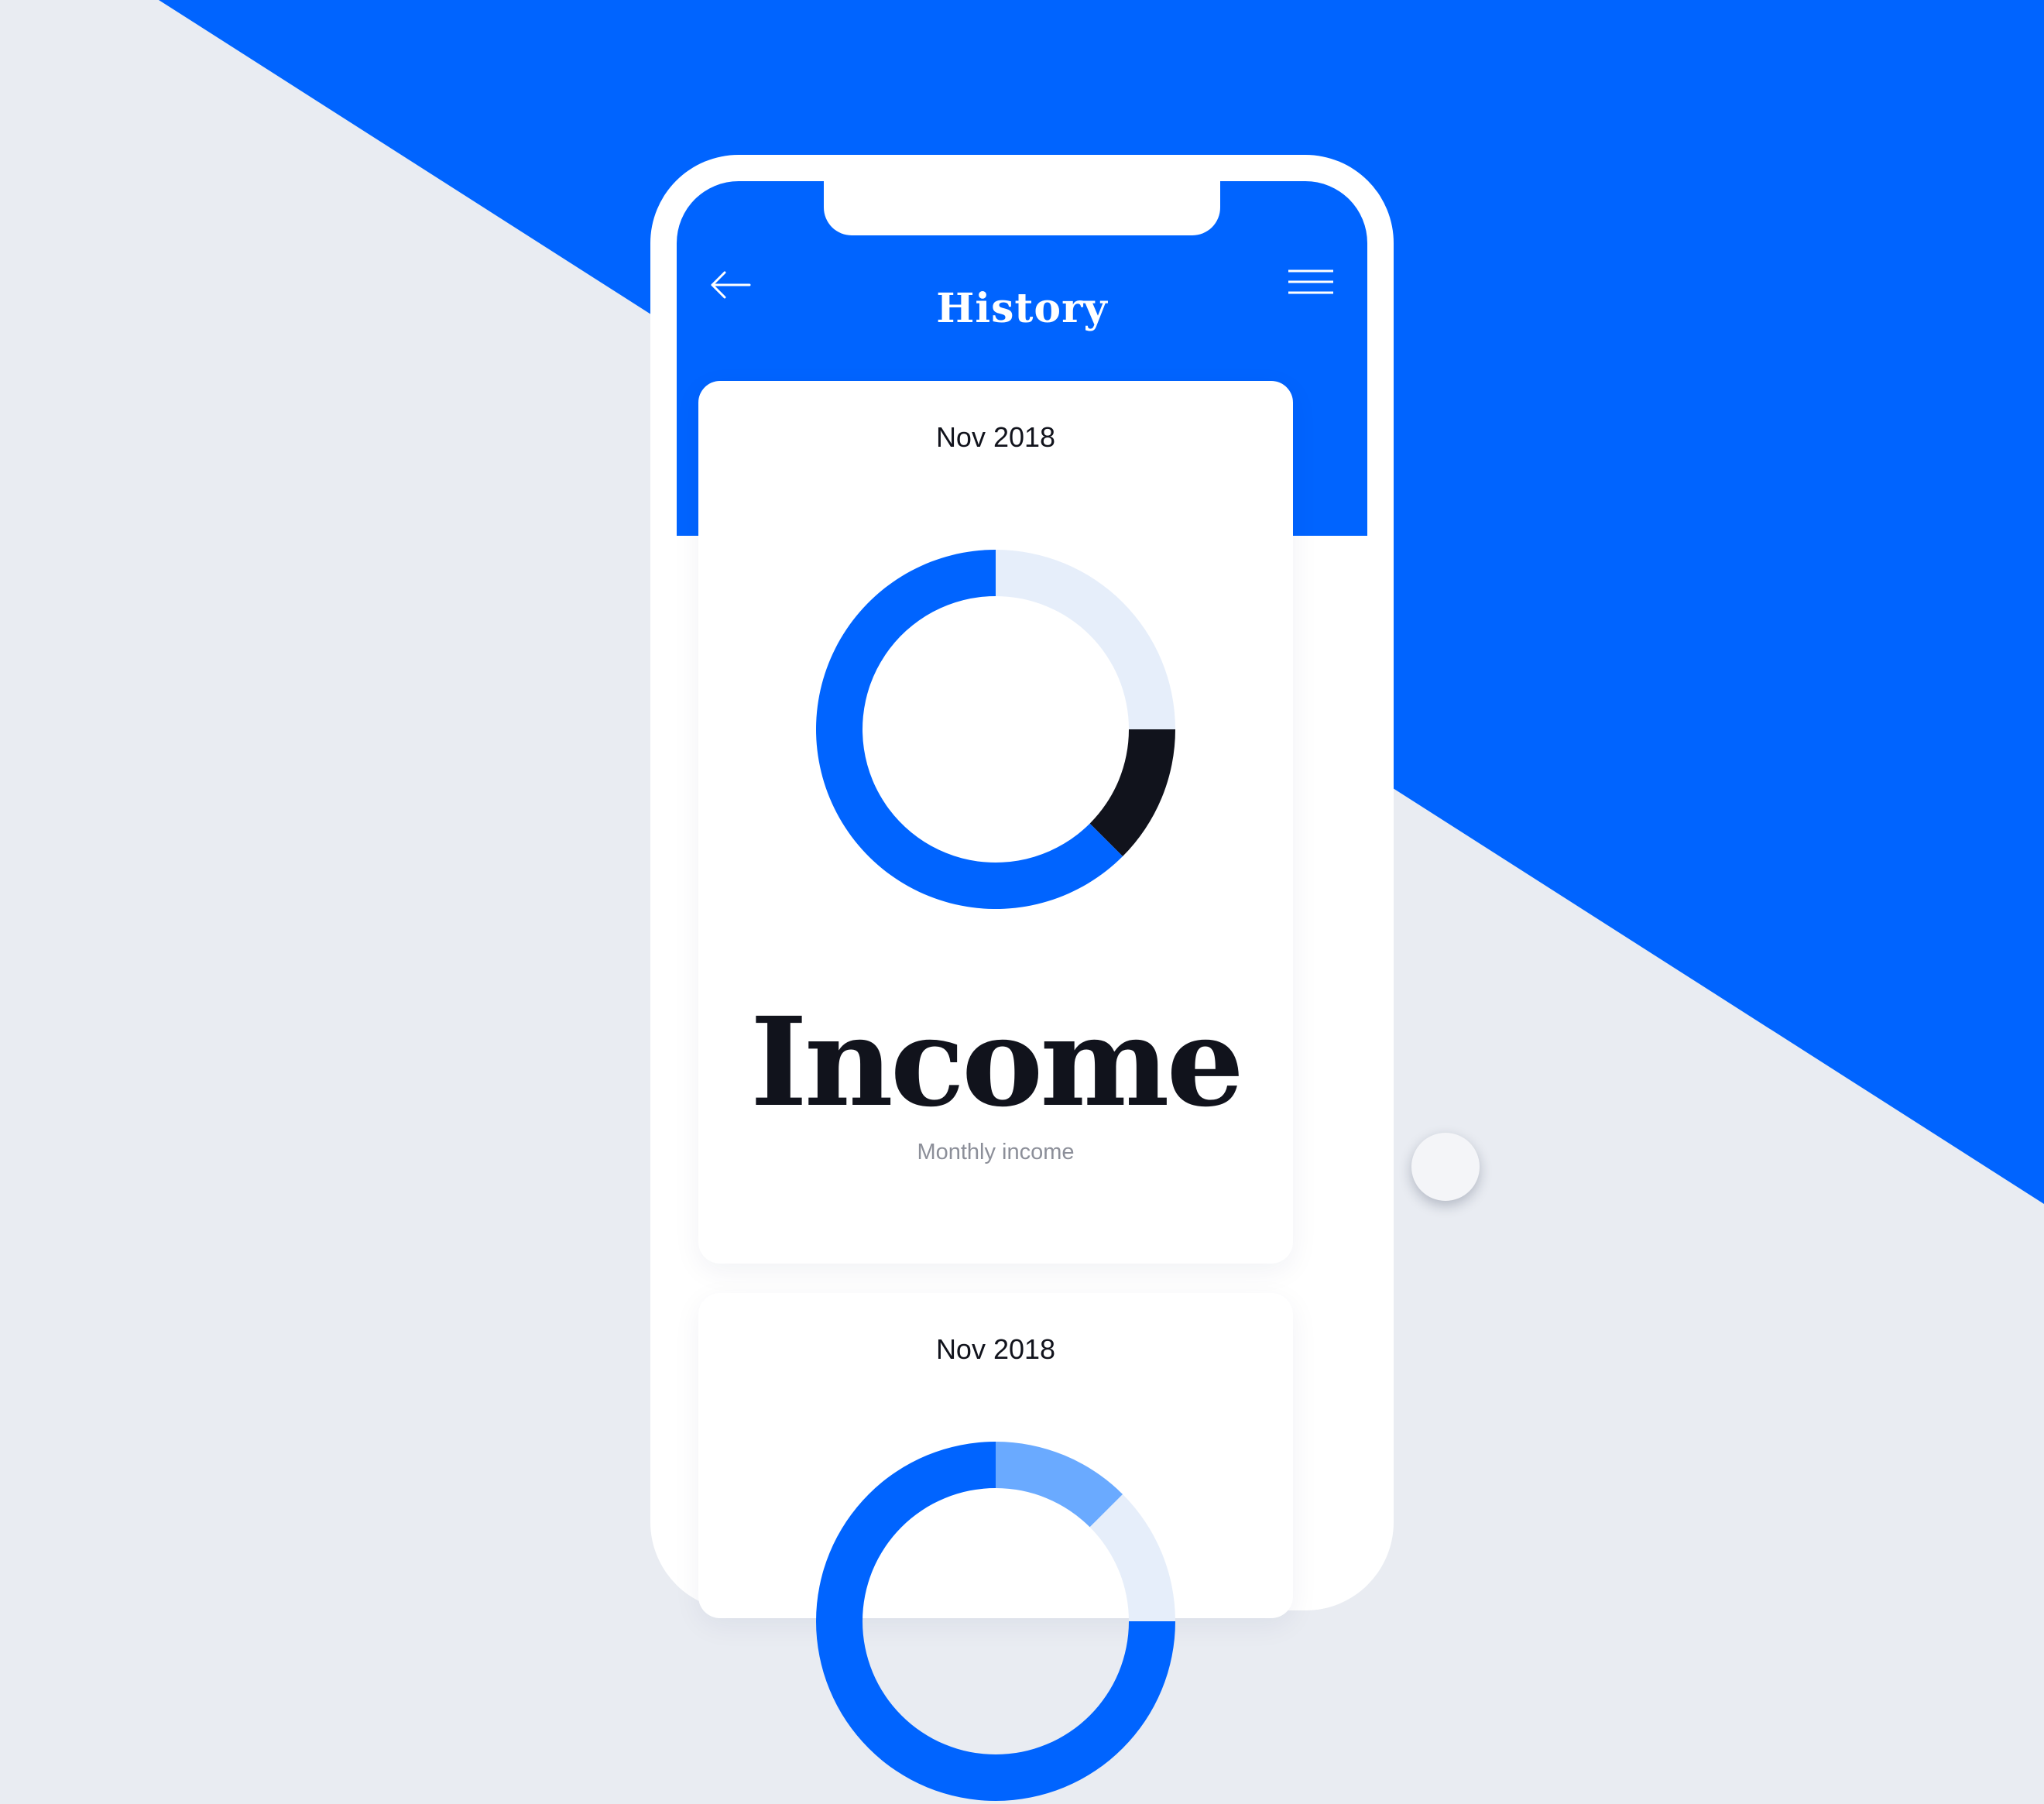  I want to click on nav-bar: History, so click(1022, 297).